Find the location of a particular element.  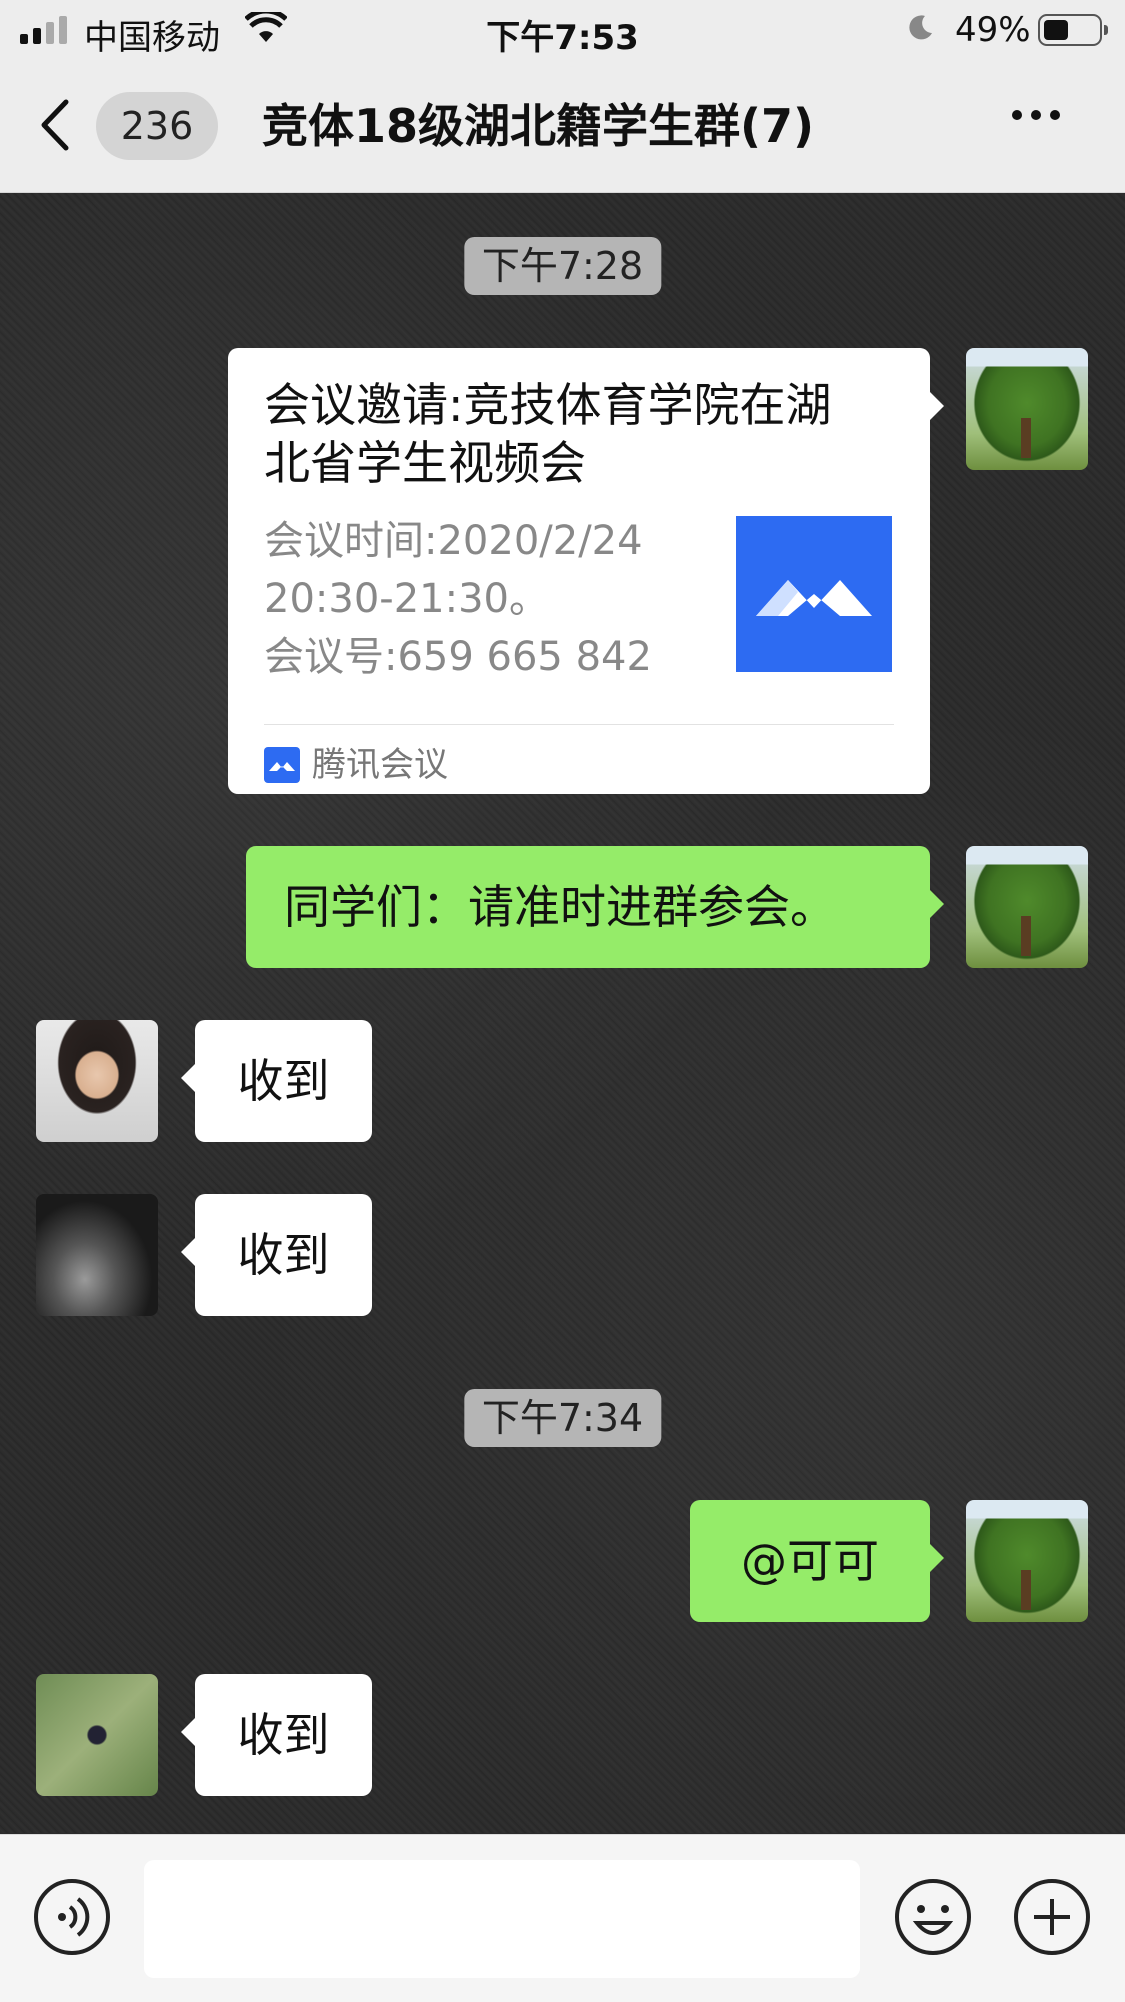

voice-icon is located at coordinates (72, 1917).